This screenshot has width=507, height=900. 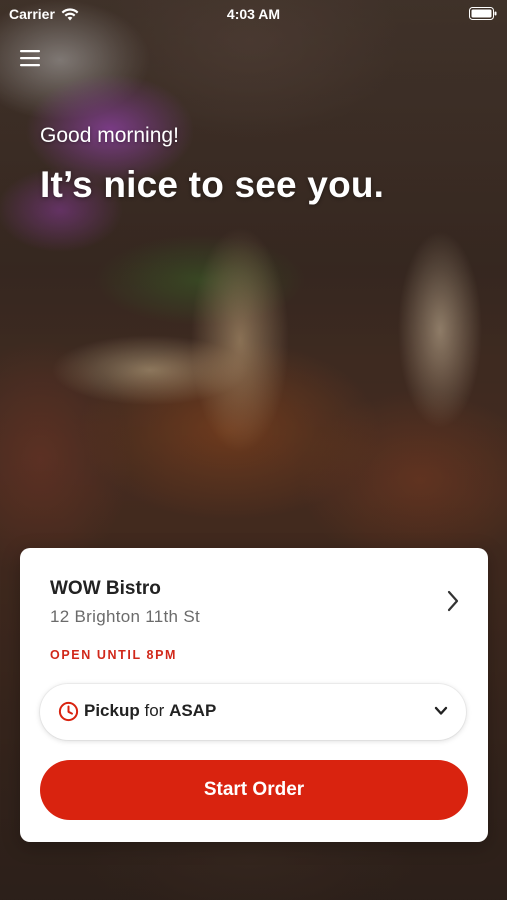 I want to click on clock-icon, so click(x=68, y=711).